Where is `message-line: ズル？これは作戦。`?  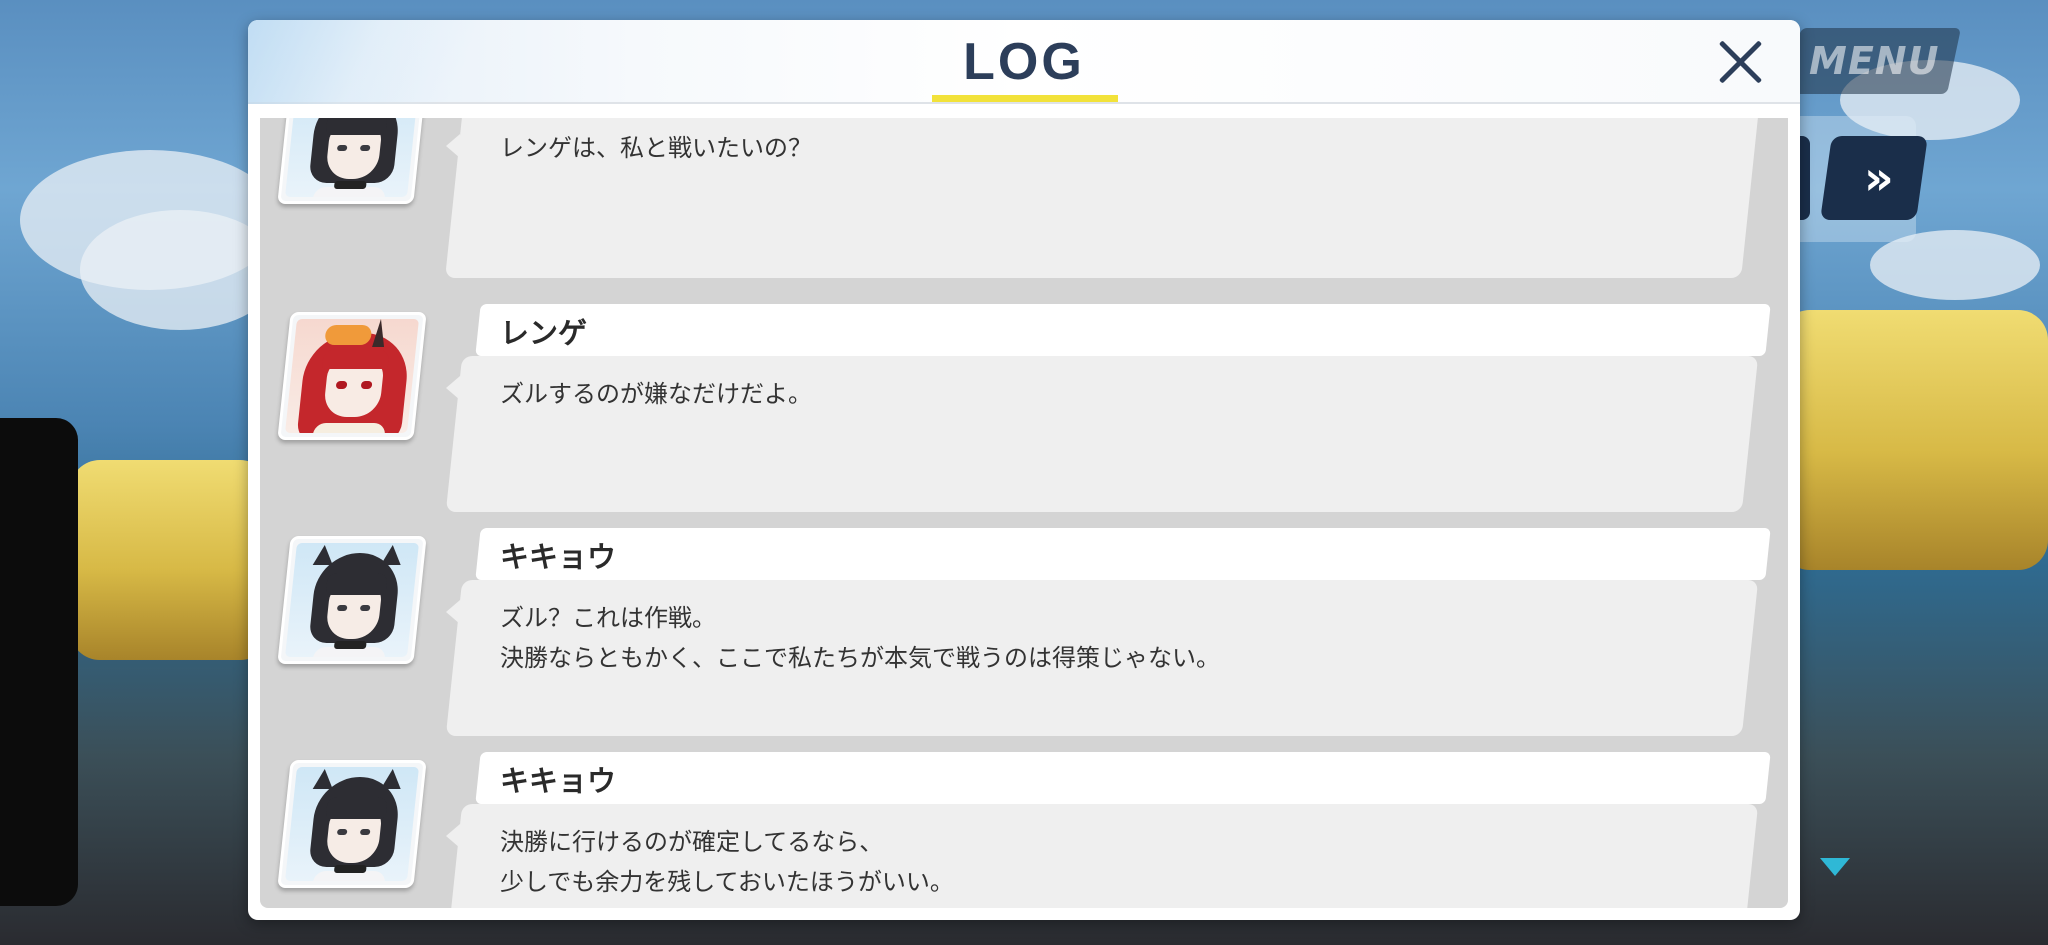 message-line: ズル？これは作戦。 is located at coordinates (608, 618).